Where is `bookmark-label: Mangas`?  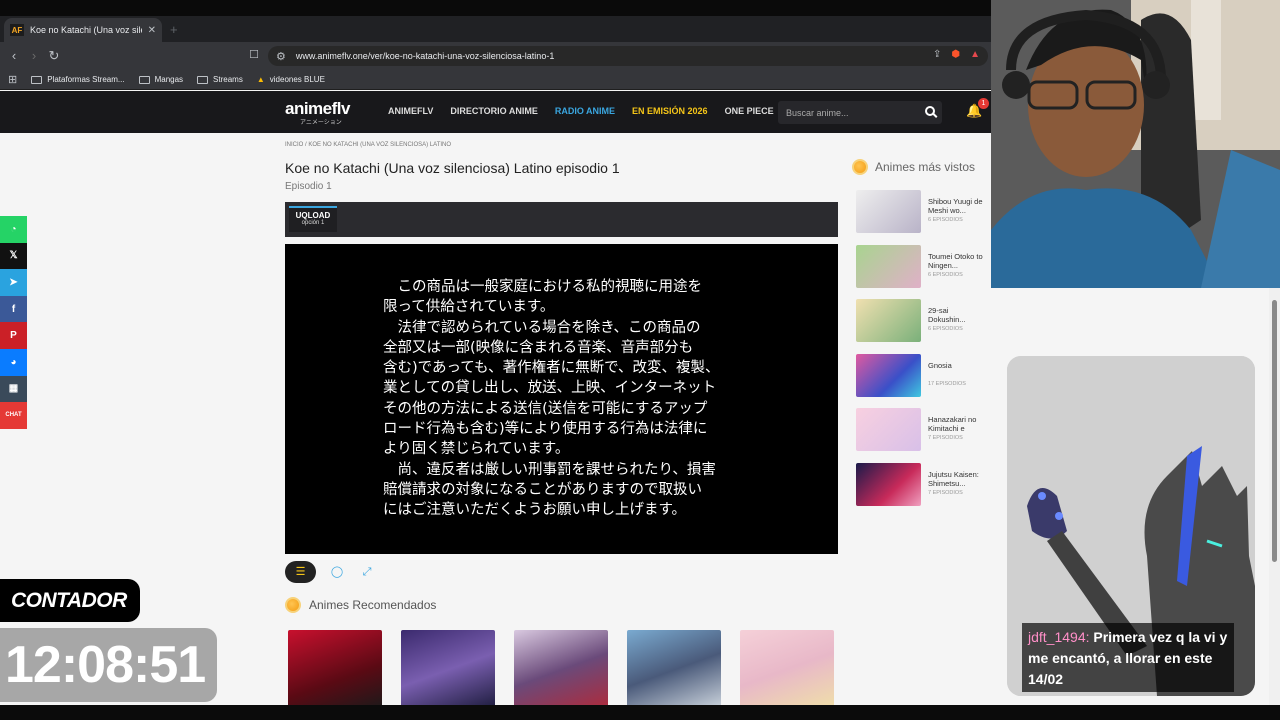 bookmark-label: Mangas is located at coordinates (169, 79).